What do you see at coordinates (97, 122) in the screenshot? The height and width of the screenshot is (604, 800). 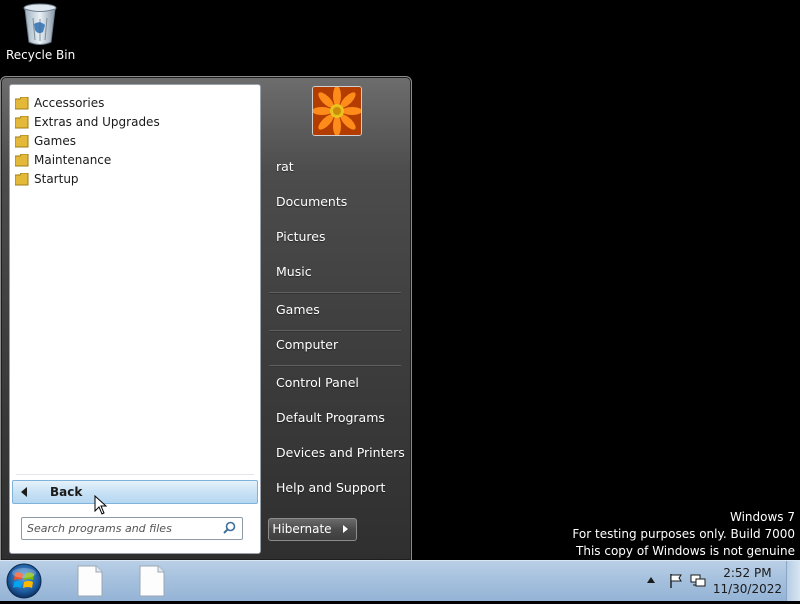 I see `program-folder-label: Extras and Upgrades` at bounding box center [97, 122].